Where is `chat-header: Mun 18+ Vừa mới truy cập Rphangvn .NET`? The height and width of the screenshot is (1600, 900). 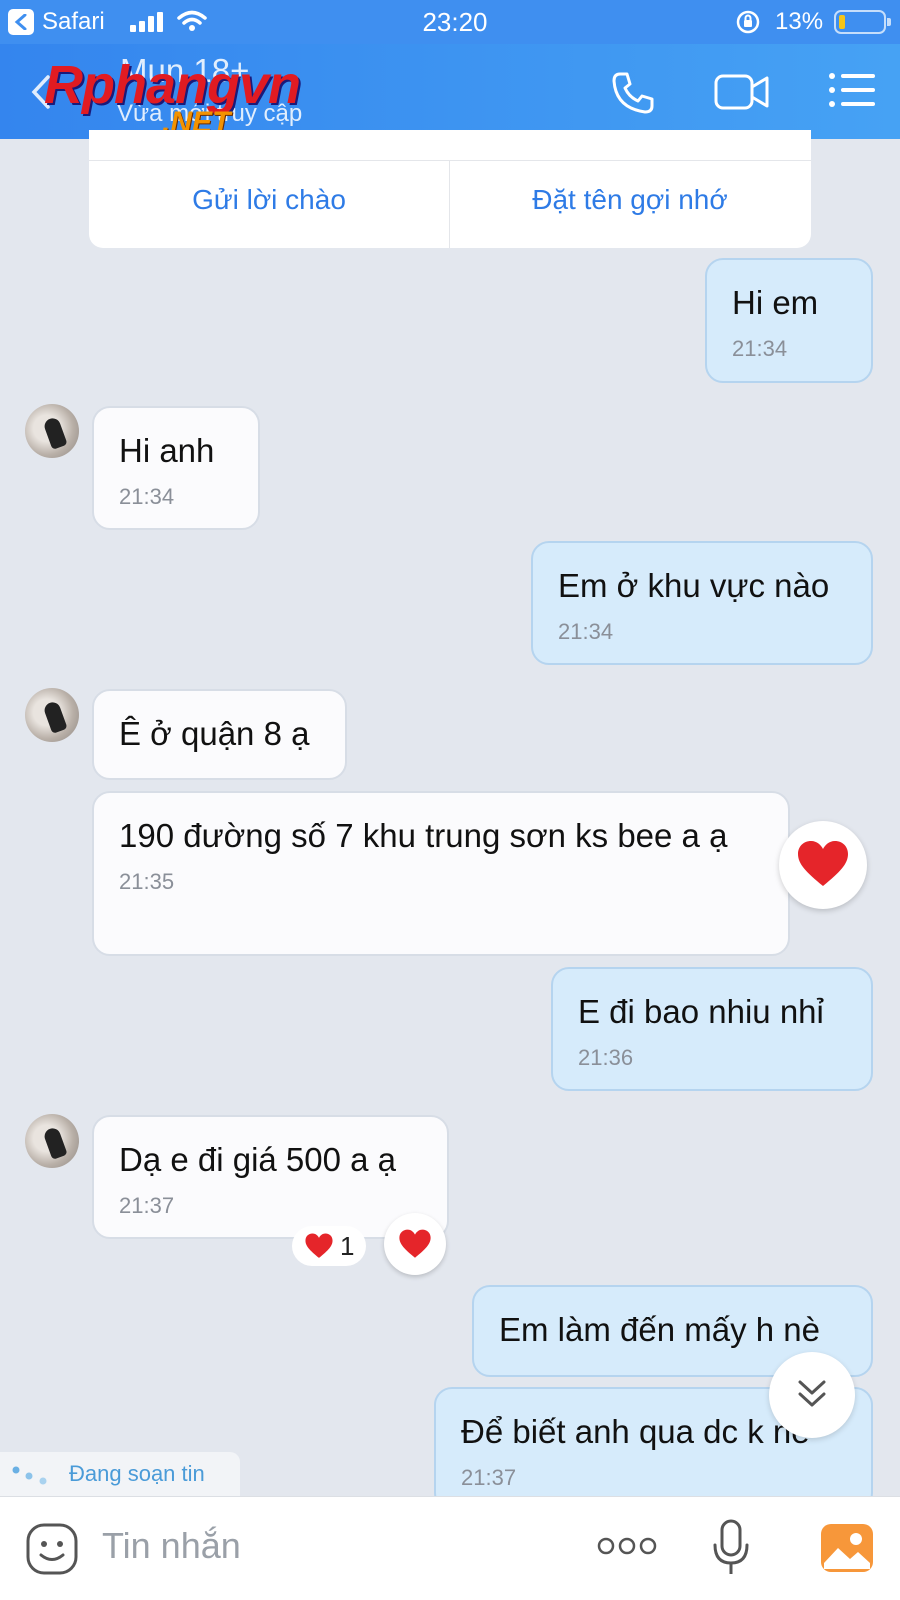 chat-header: Mun 18+ Vừa mới truy cập Rphangvn .NET is located at coordinates (450, 91).